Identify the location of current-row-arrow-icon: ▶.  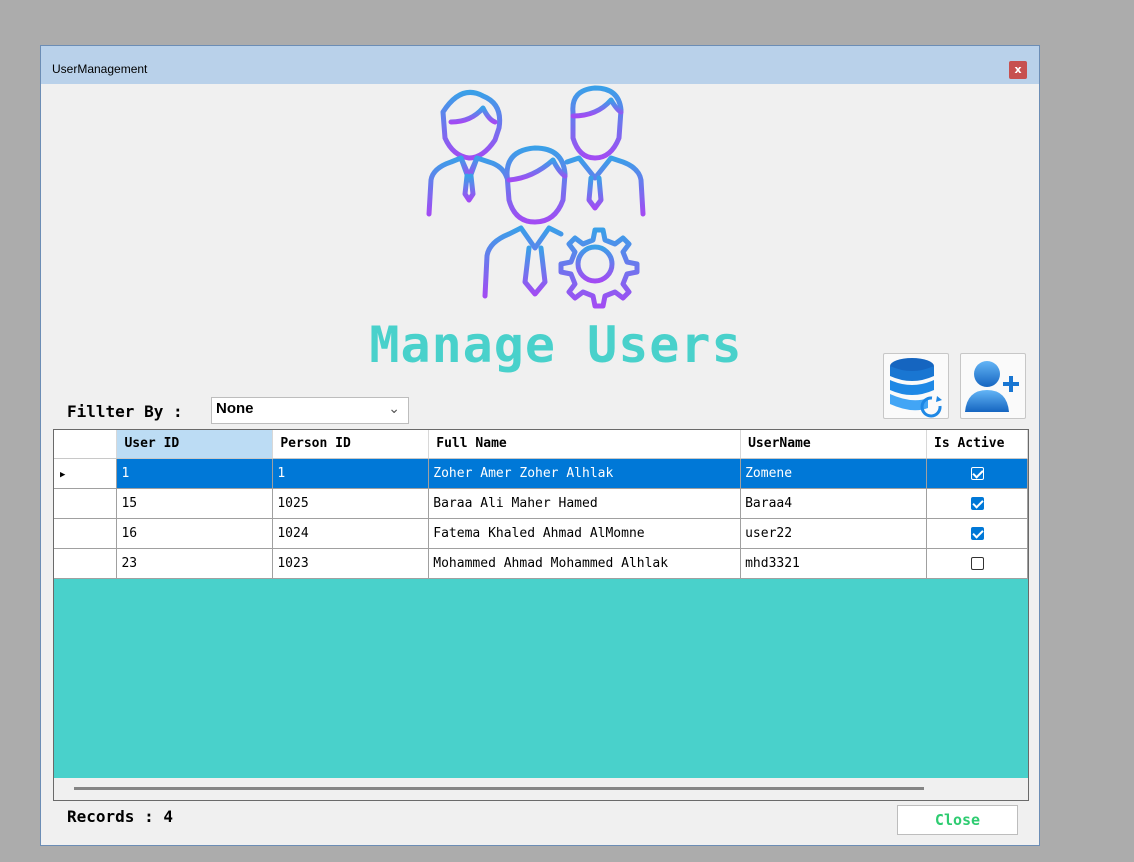
(63, 474).